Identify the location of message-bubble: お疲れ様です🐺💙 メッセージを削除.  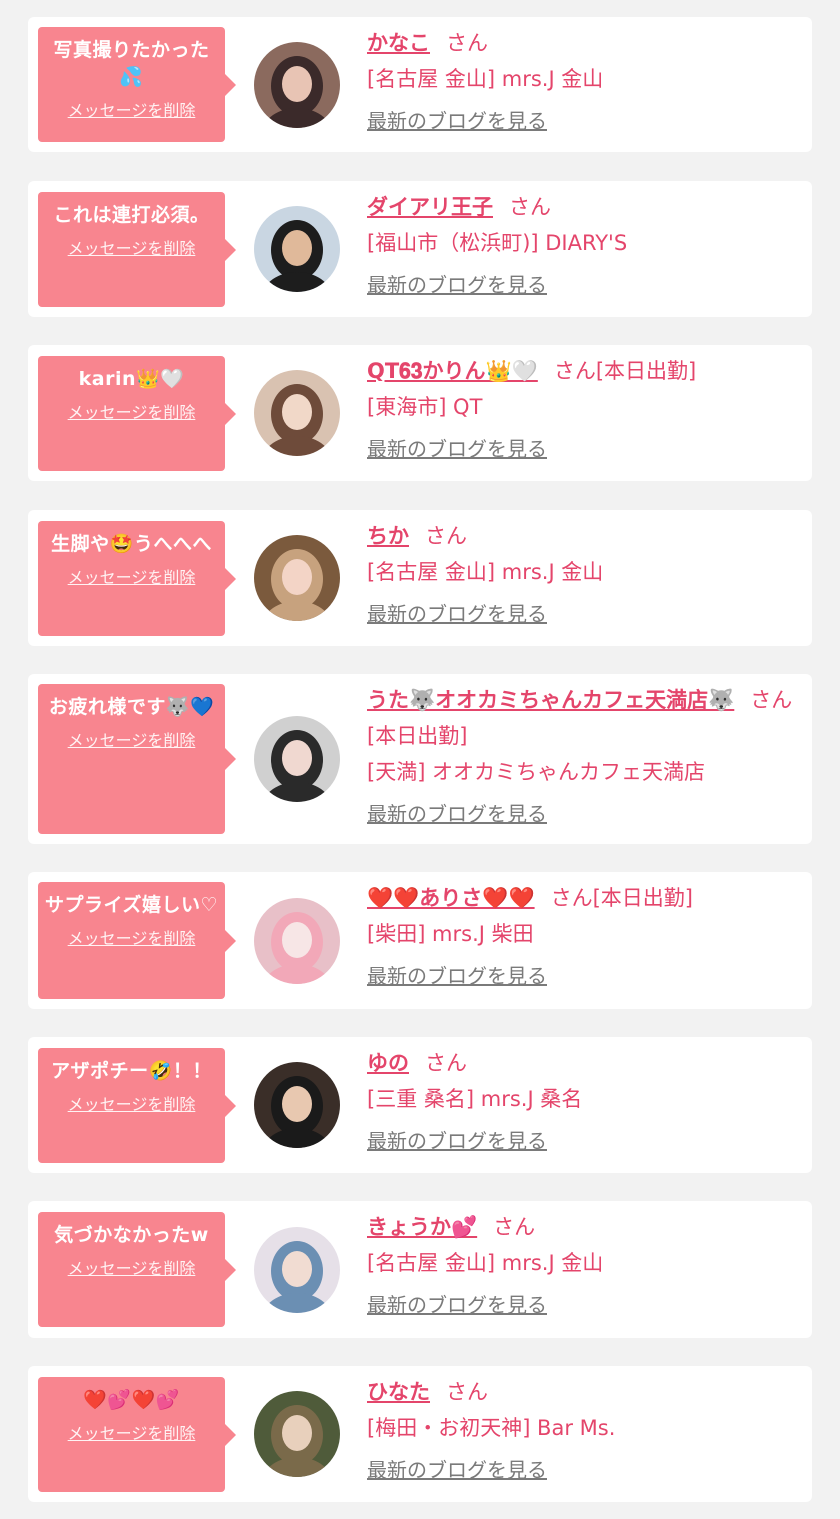
(137, 759).